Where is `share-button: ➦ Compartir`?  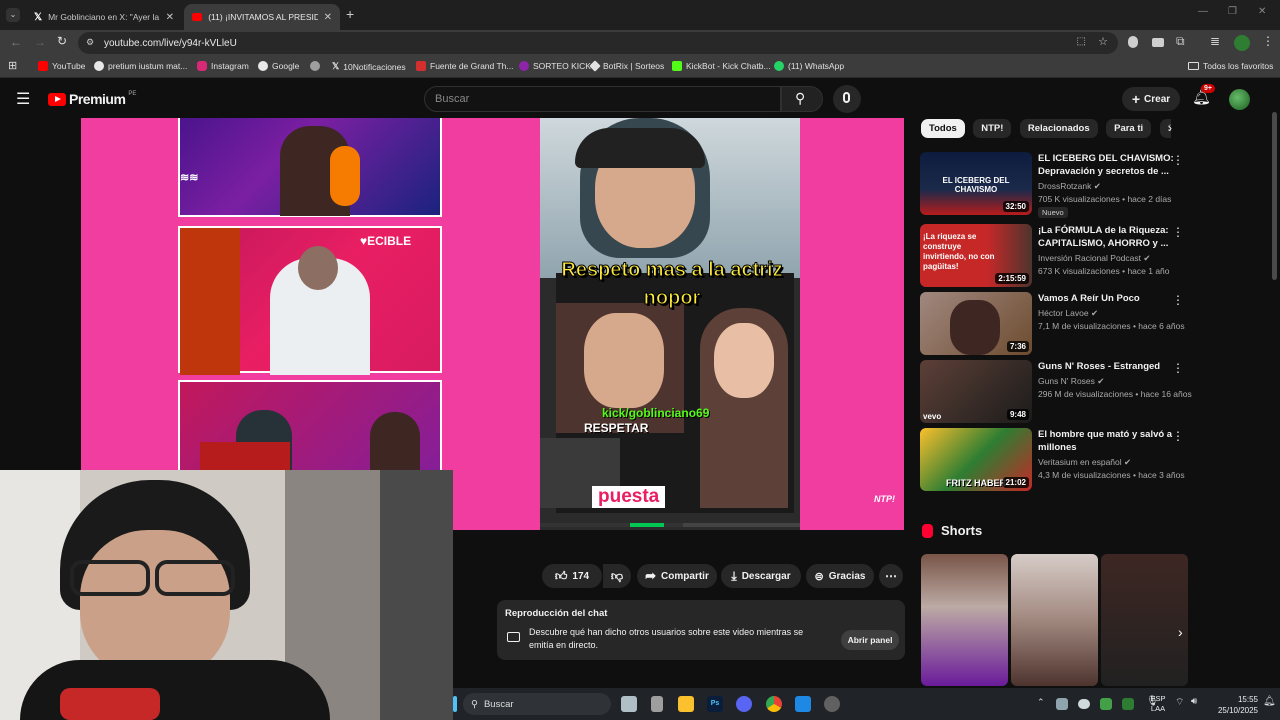
share-button: ➦ Compartir is located at coordinates (677, 576).